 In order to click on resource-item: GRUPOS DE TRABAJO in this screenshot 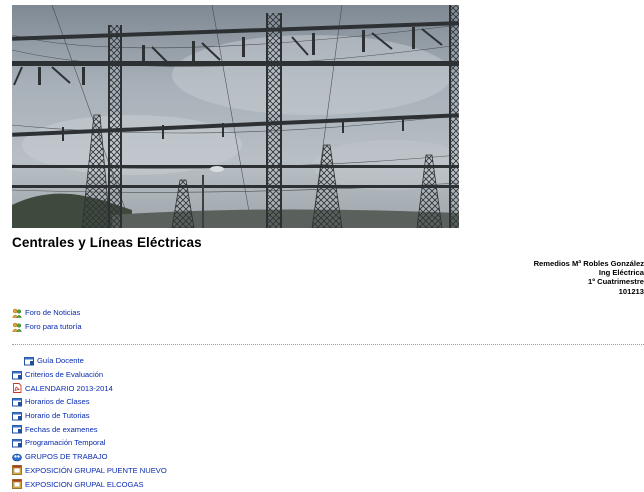, I will do `click(89, 457)`.